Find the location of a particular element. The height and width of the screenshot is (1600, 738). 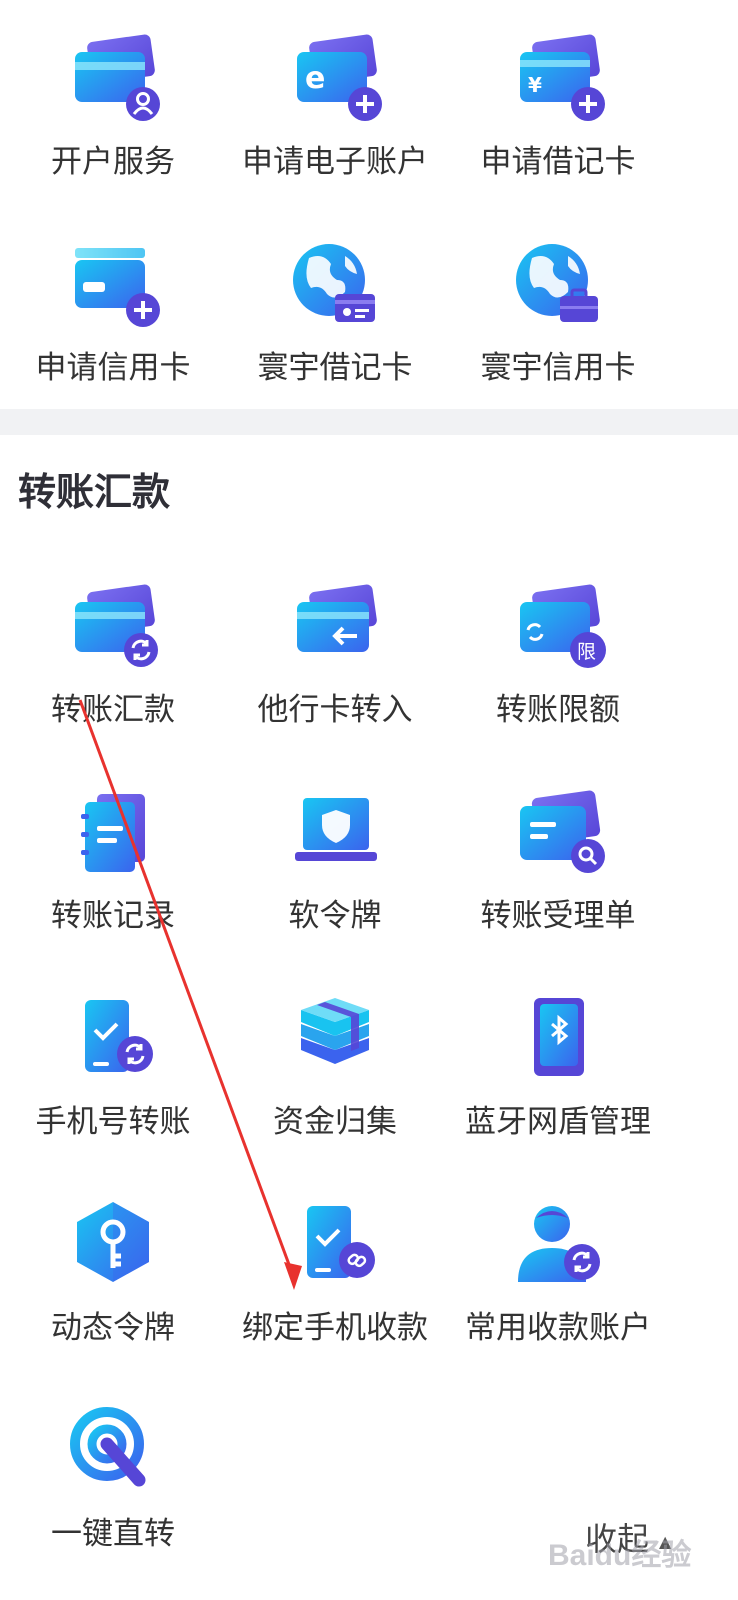

tile-open-account-service: 开户服务 is located at coordinates (113, 100).